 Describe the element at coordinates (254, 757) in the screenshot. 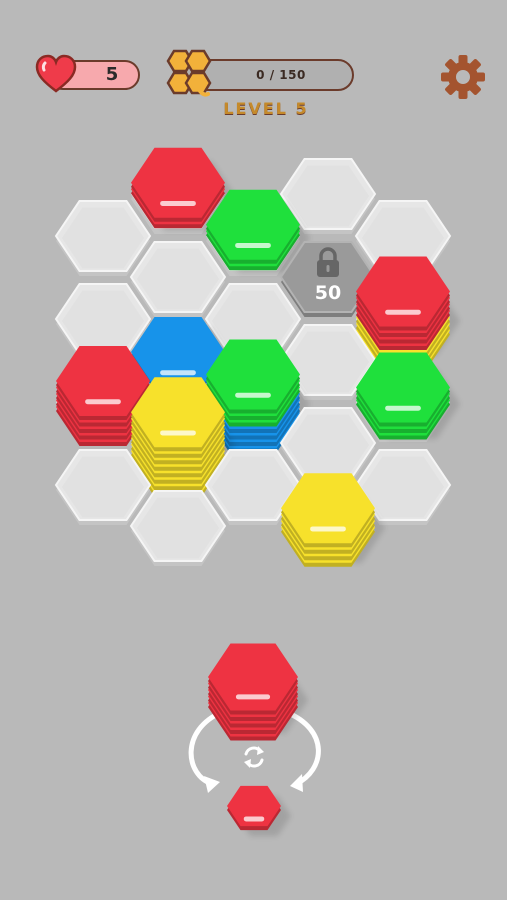

I see `refresh-icon` at that location.